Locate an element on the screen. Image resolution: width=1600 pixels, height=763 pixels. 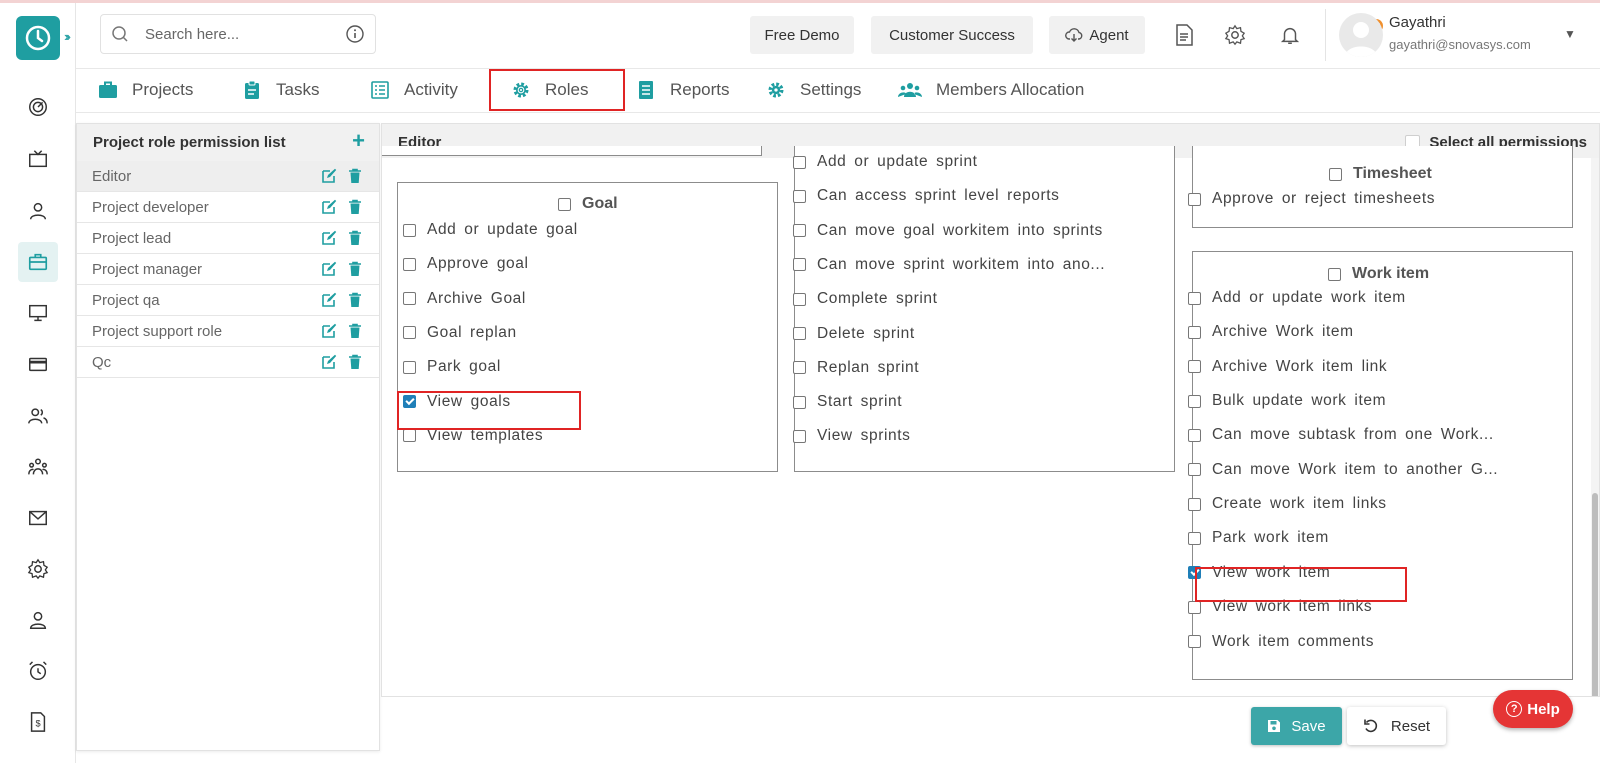
tab-activity: Activity is located at coordinates (414, 90).